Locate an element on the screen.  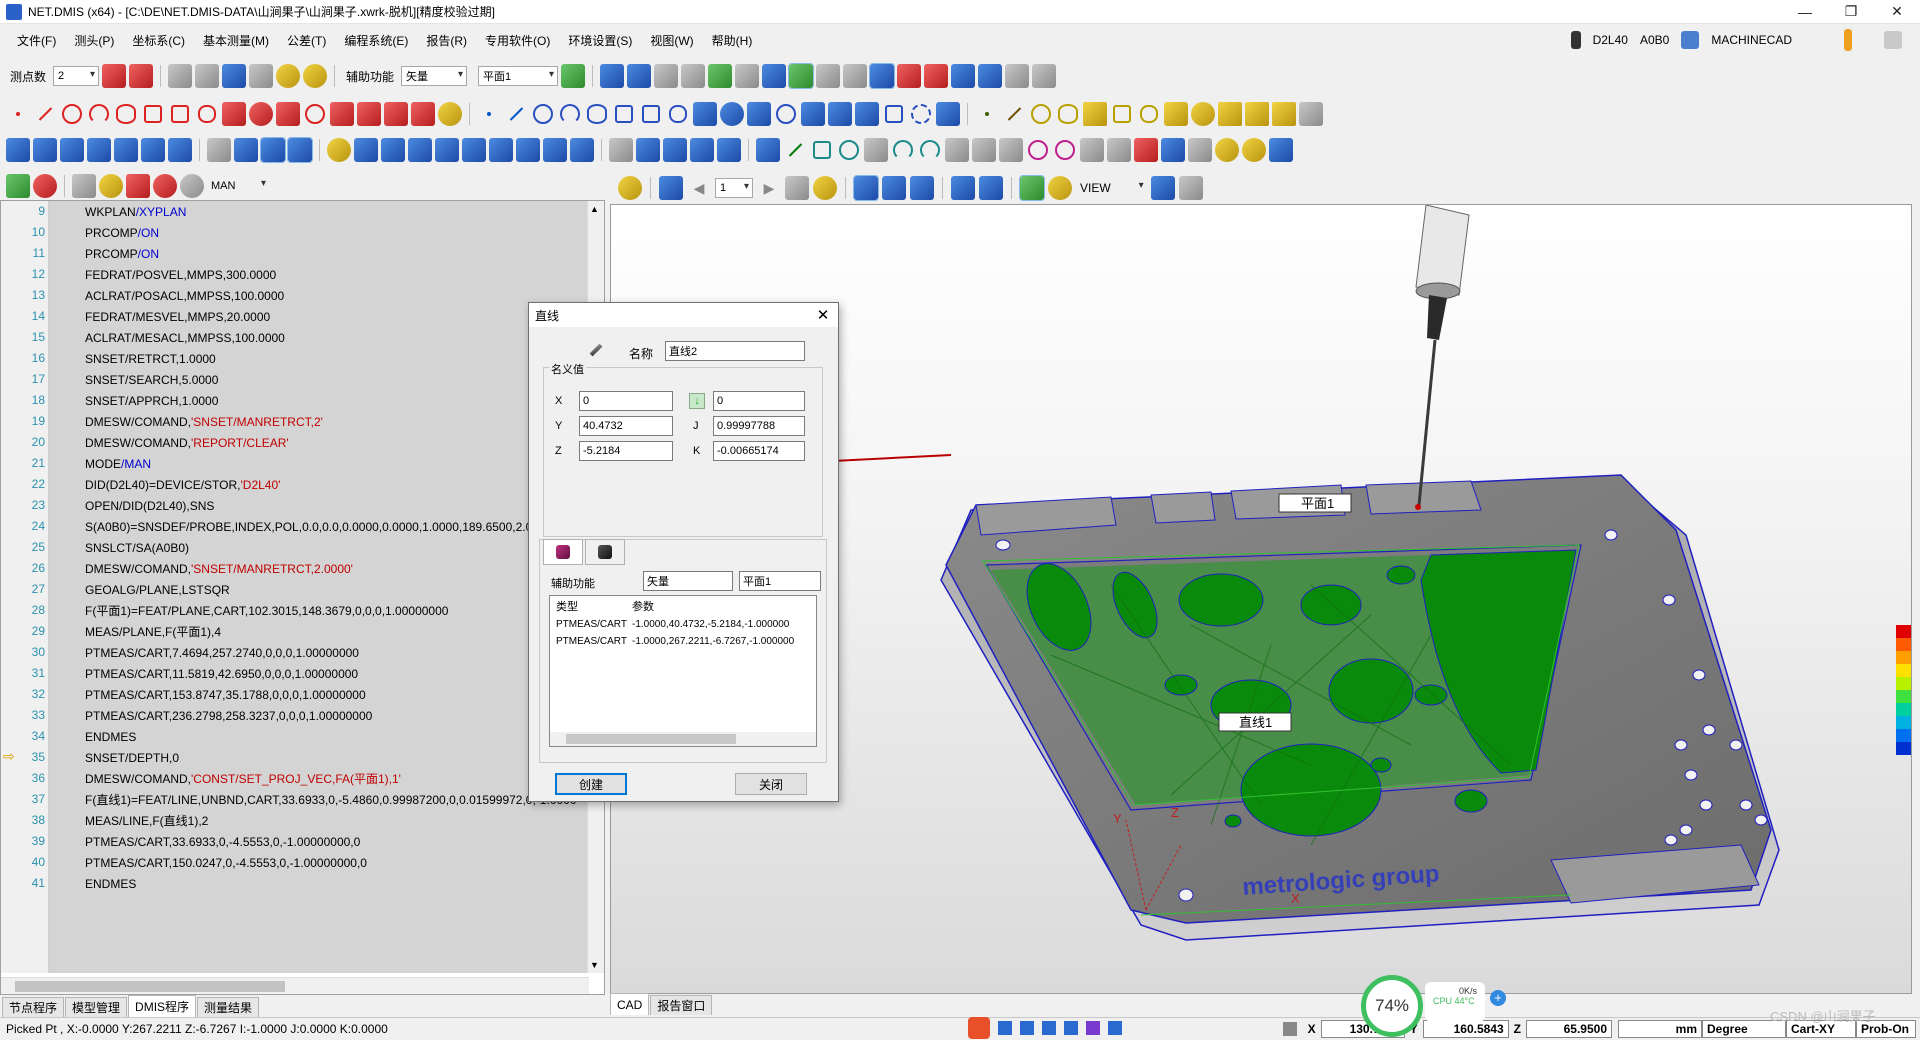
code-line: DMESW/COMAND, 'REPORT/CLEAR' is located at coordinates (319, 442).